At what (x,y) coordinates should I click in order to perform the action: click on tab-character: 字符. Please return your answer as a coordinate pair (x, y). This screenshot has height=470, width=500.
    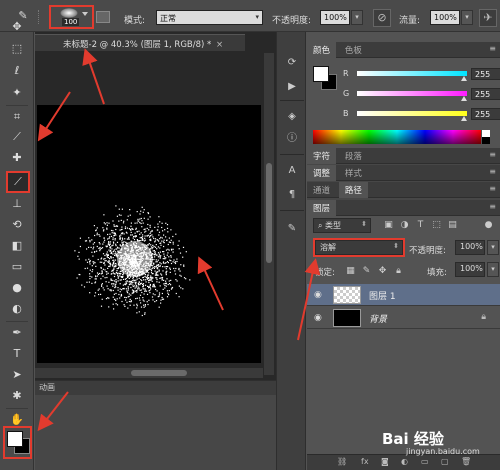
    Looking at the image, I should click on (322, 156).